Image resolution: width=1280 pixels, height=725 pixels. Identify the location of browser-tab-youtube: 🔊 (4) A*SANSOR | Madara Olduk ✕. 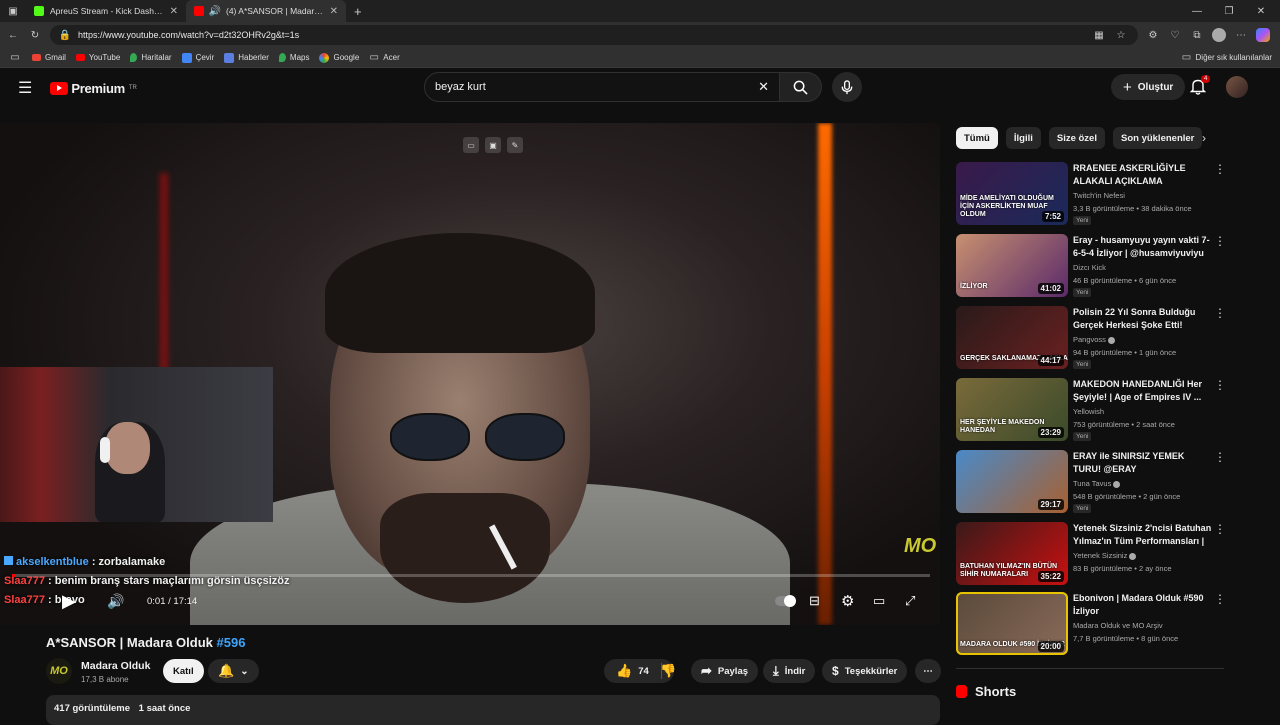
(266, 11).